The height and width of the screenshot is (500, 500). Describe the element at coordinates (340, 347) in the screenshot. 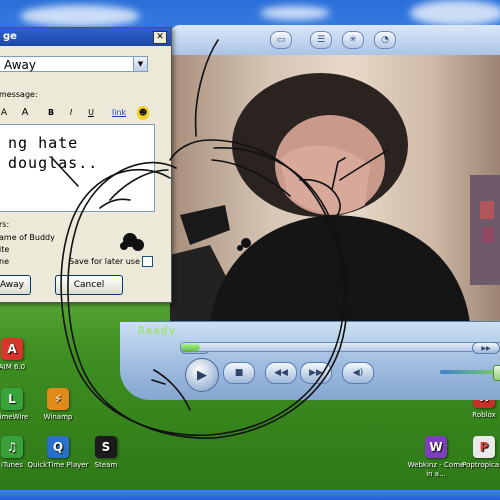

I see `seek-bar` at that location.